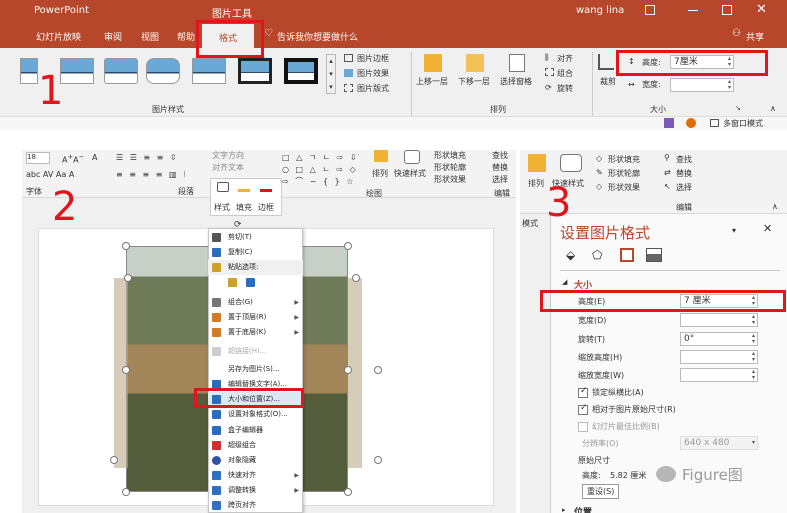 Image resolution: width=787 pixels, height=513 pixels. I want to click on menu-hide-object: 对象隐藏, so click(255, 460).